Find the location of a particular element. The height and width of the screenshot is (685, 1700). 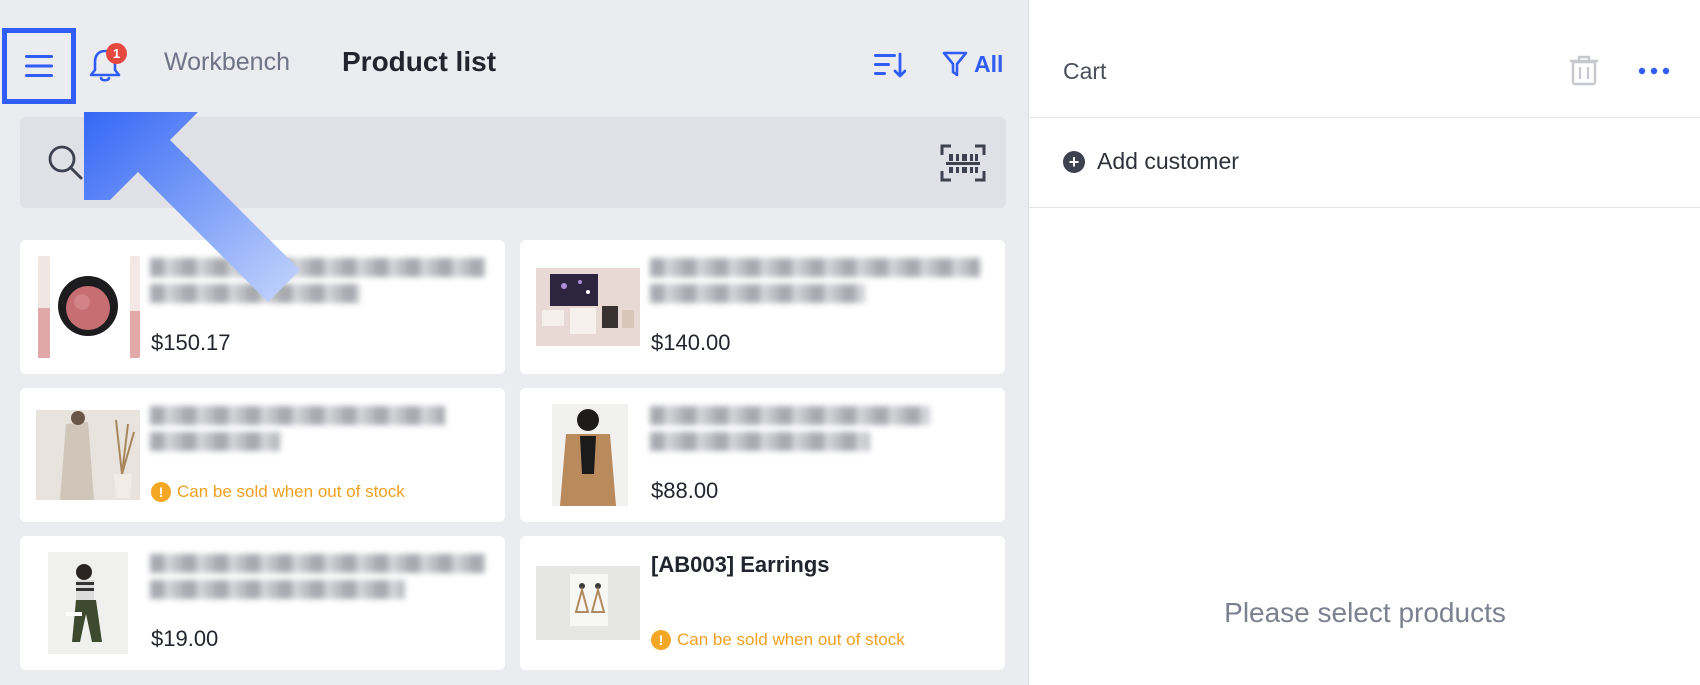

tab-product-list: Product list is located at coordinates (419, 62).